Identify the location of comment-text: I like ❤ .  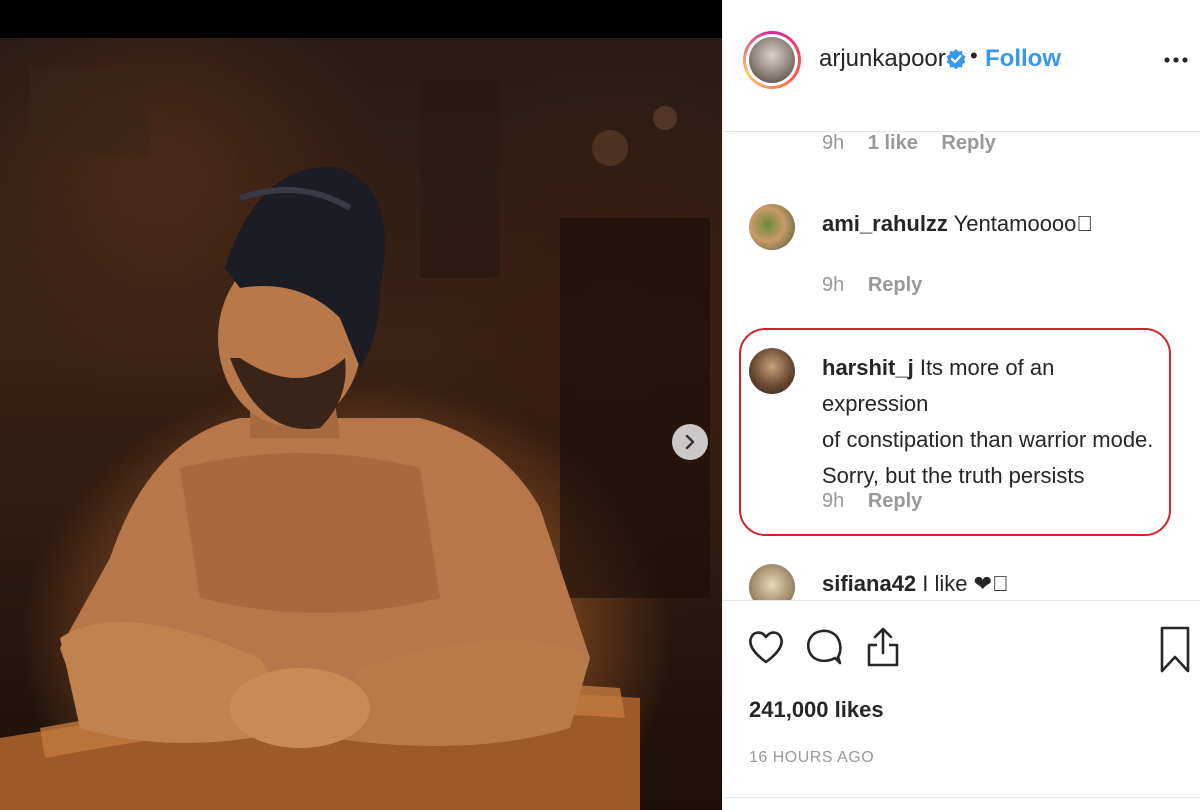
(965, 583).